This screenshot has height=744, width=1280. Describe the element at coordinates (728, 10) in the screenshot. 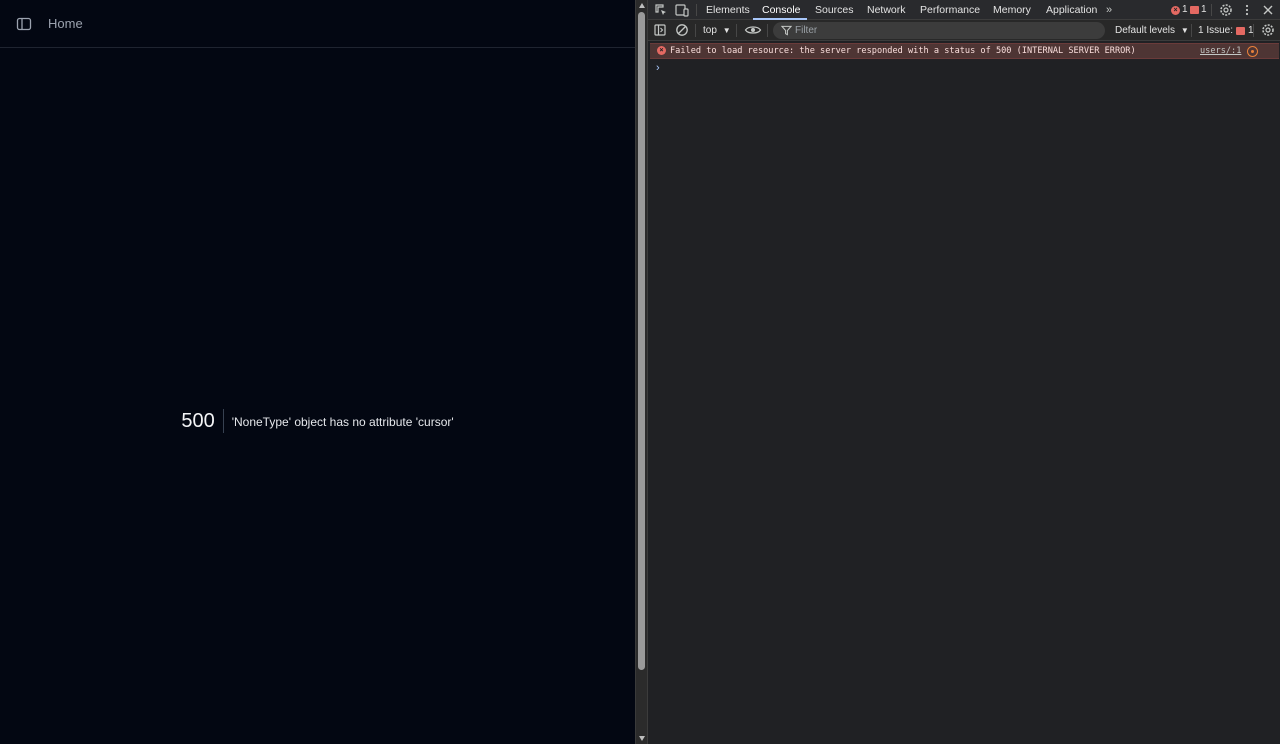

I see `tab-elements: Elements` at that location.